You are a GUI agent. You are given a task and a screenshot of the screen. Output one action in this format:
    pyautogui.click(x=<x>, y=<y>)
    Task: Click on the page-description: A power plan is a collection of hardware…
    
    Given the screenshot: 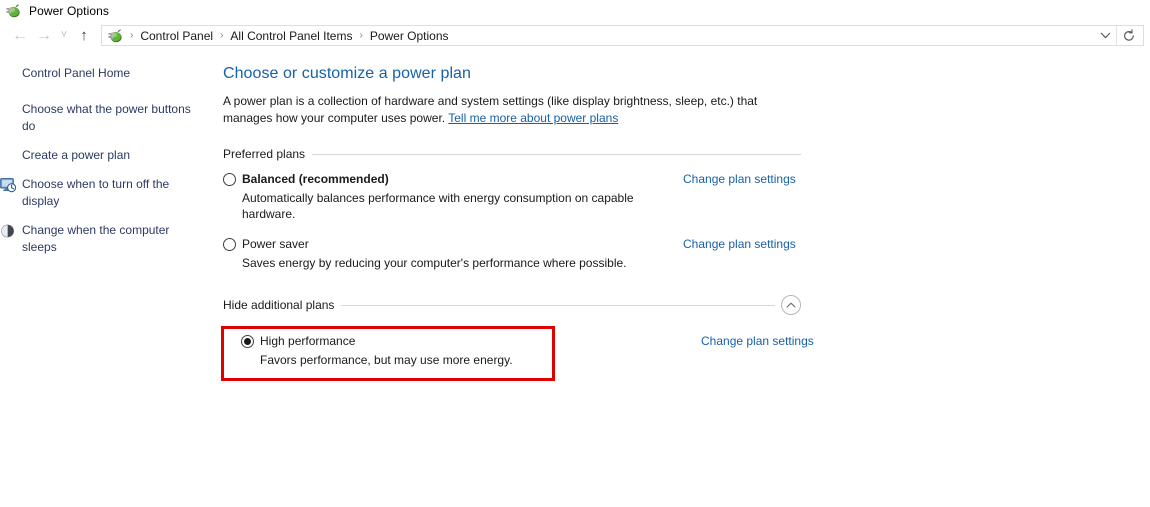 What is the action you would take?
    pyautogui.click(x=515, y=110)
    